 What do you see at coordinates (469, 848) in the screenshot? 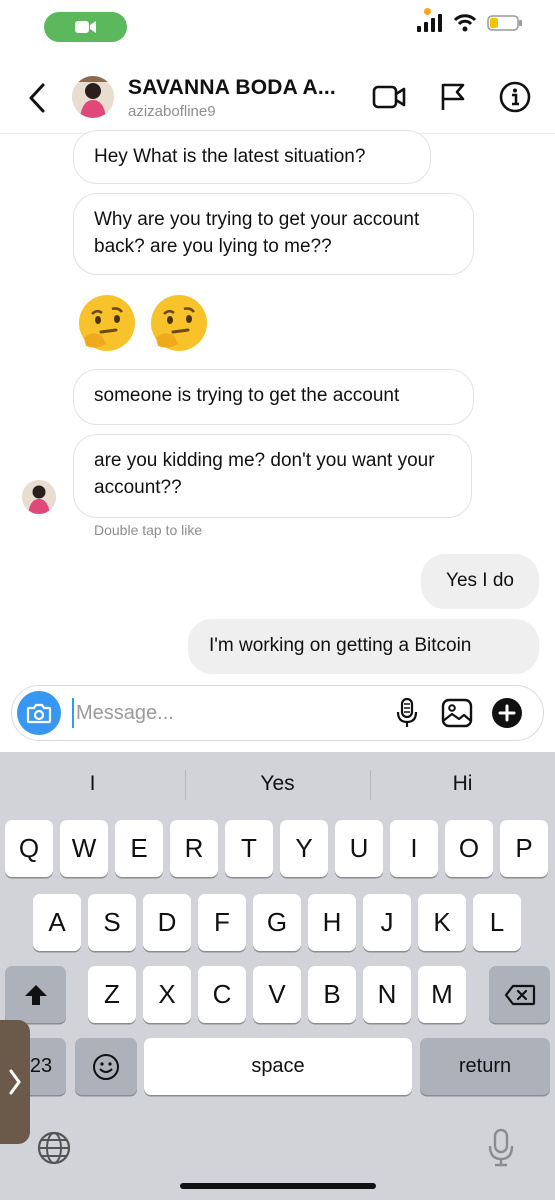
I see `key: O` at bounding box center [469, 848].